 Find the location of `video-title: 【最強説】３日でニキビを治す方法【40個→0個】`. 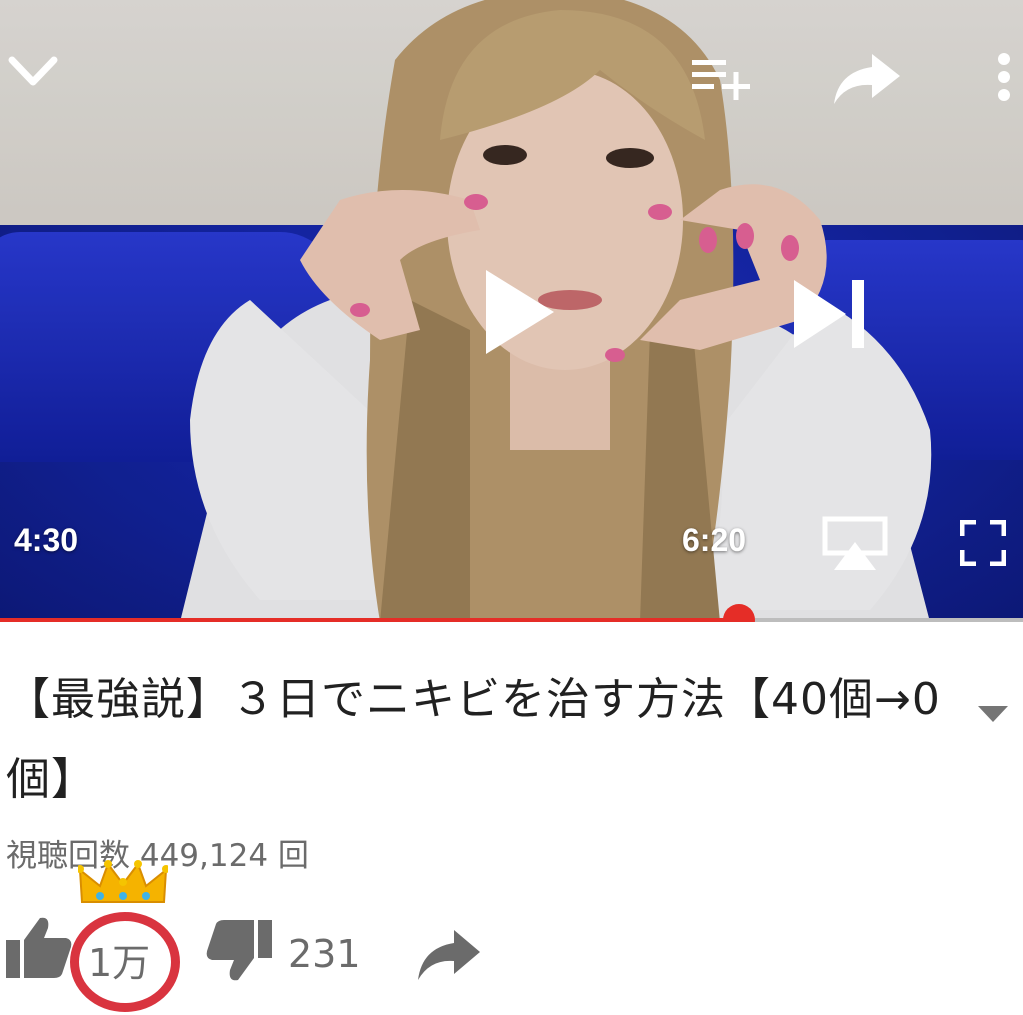

video-title: 【最強説】３日でニキビを治す方法【40個→0個】 is located at coordinates (473, 739).